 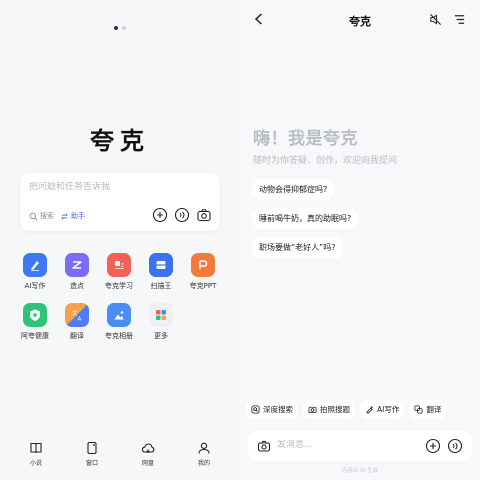 What do you see at coordinates (119, 286) in the screenshot?
I see `app-label: 夸克学习` at bounding box center [119, 286].